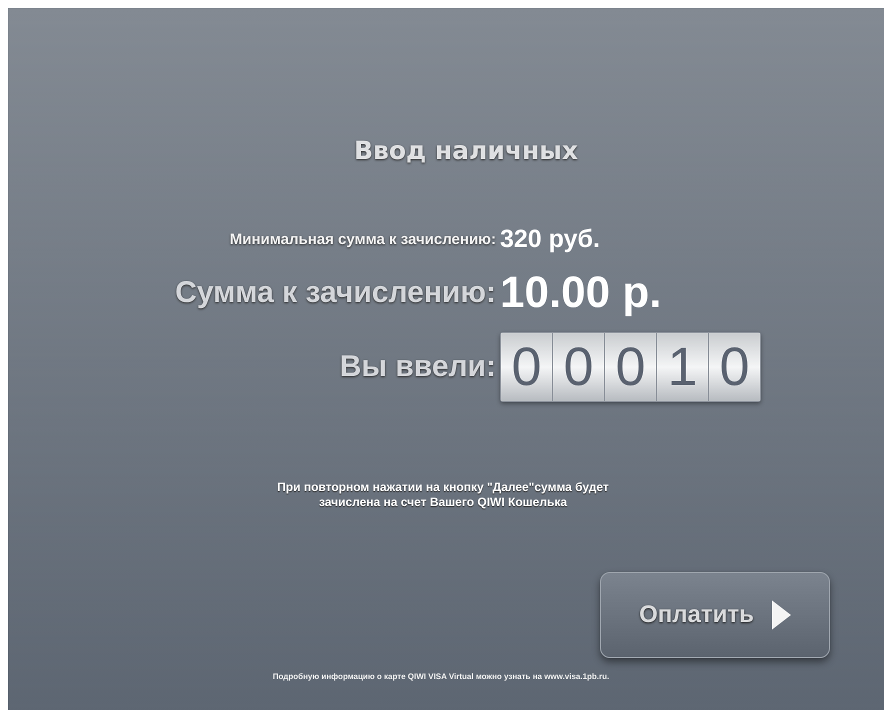 The width and height of the screenshot is (884, 710). Describe the element at coordinates (550, 239) in the screenshot. I see `amount-value: 320 руб.` at that location.